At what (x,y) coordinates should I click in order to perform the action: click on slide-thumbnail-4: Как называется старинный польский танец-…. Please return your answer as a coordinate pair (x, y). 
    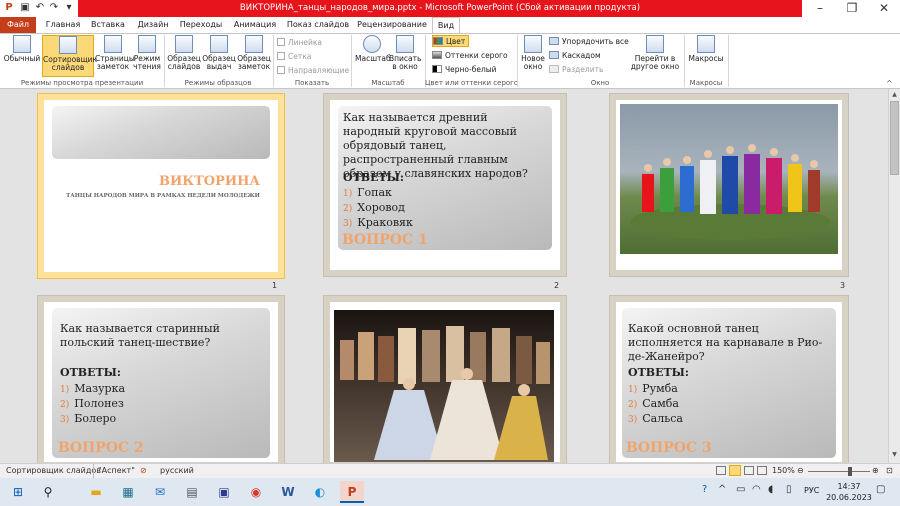
    Looking at the image, I should click on (161, 382).